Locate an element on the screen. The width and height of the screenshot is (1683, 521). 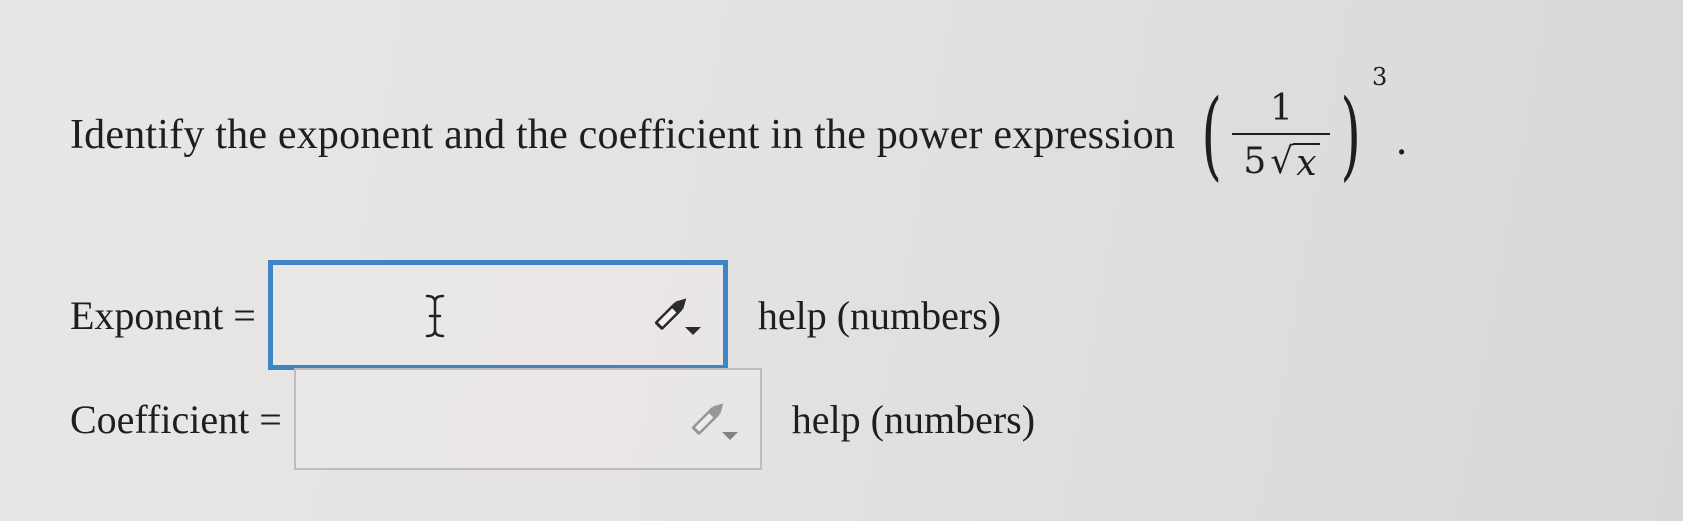
fraction-denominator: 5 √ x is located at coordinates (1281, 162).